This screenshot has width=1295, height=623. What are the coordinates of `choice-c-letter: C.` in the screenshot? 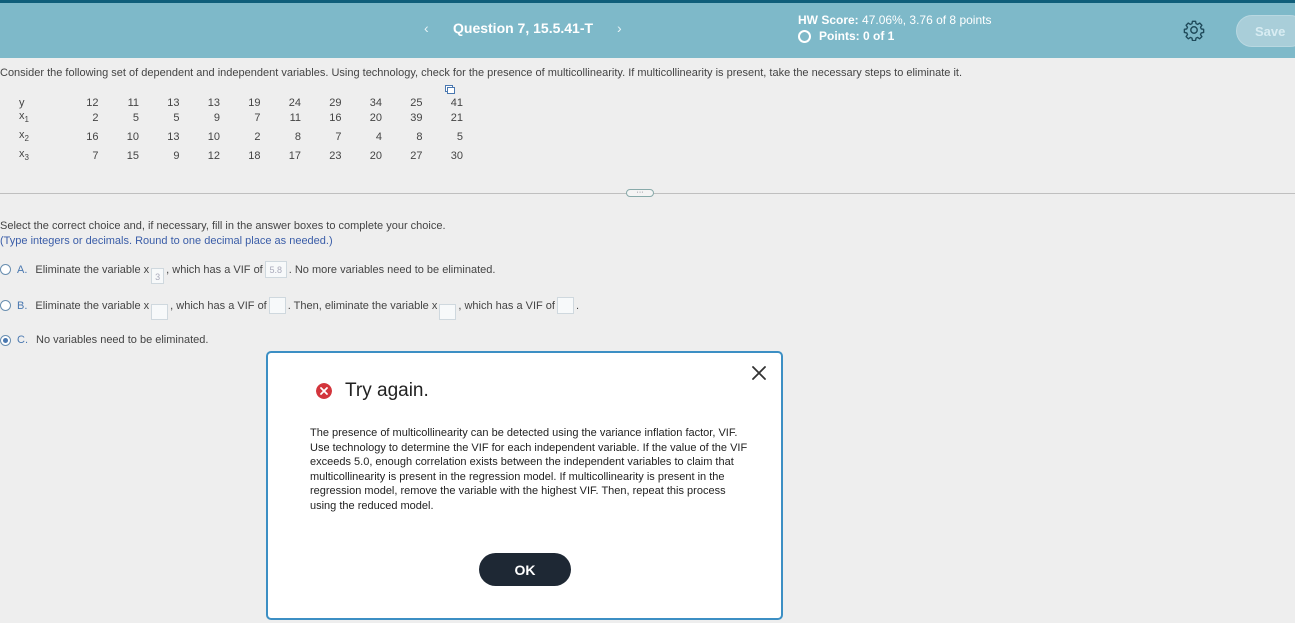 It's located at (22, 340).